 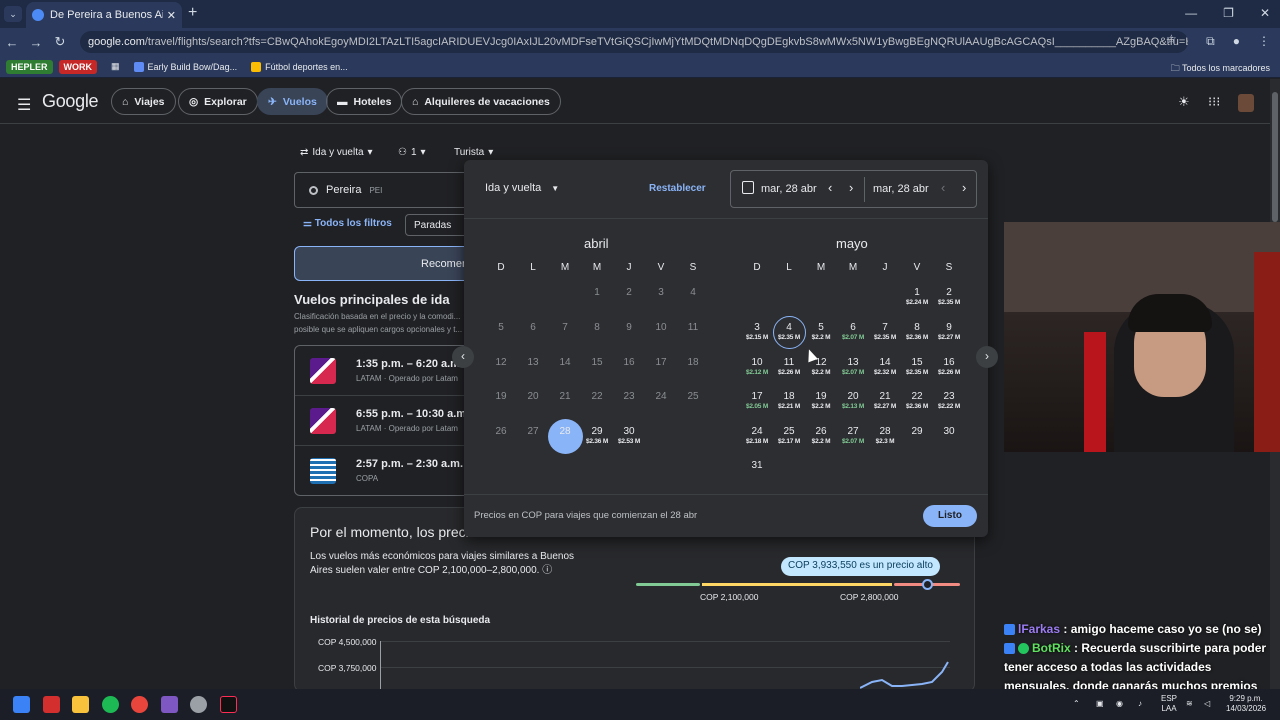 What do you see at coordinates (533, 396) in the screenshot?
I see `calendar-day: 20` at bounding box center [533, 396].